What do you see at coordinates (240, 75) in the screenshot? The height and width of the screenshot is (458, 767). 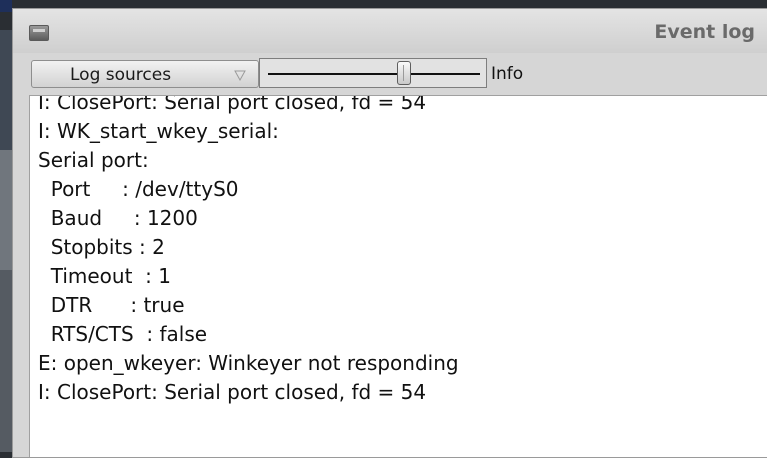 I see `dropdown-arrow-icon` at bounding box center [240, 75].